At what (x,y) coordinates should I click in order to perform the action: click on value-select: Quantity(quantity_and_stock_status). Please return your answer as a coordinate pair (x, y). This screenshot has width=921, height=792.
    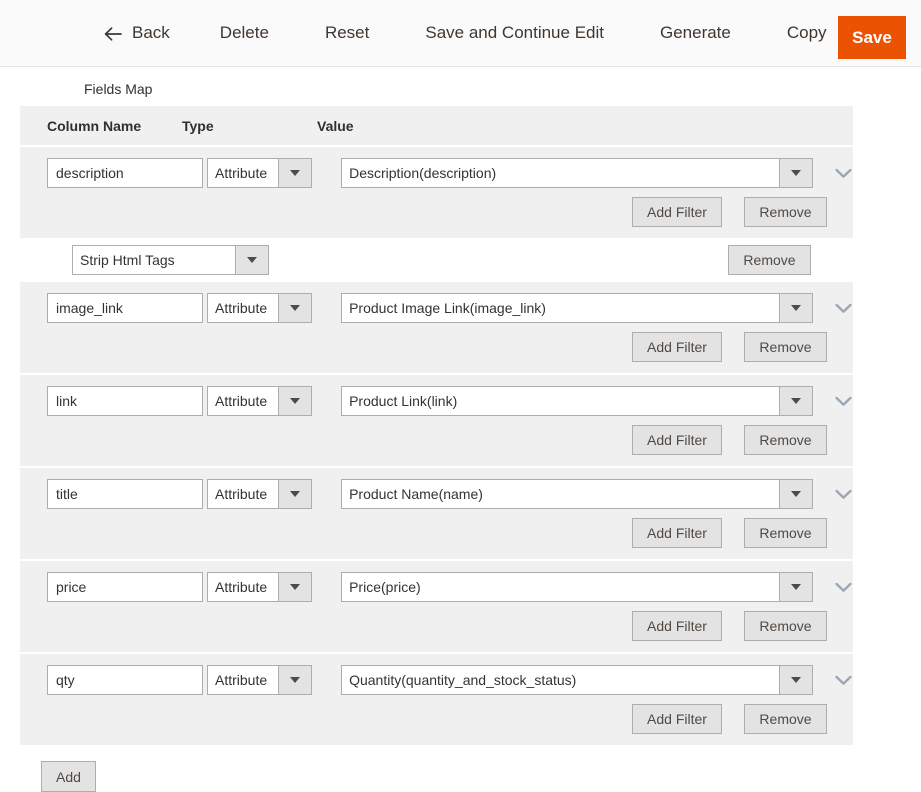
    Looking at the image, I should click on (577, 680).